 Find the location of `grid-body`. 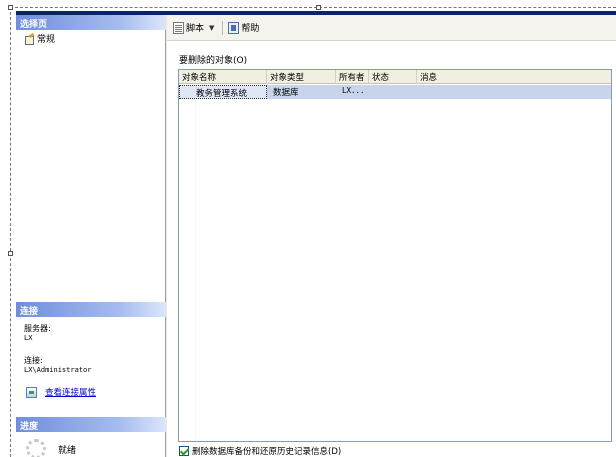

grid-body is located at coordinates (195, 270).